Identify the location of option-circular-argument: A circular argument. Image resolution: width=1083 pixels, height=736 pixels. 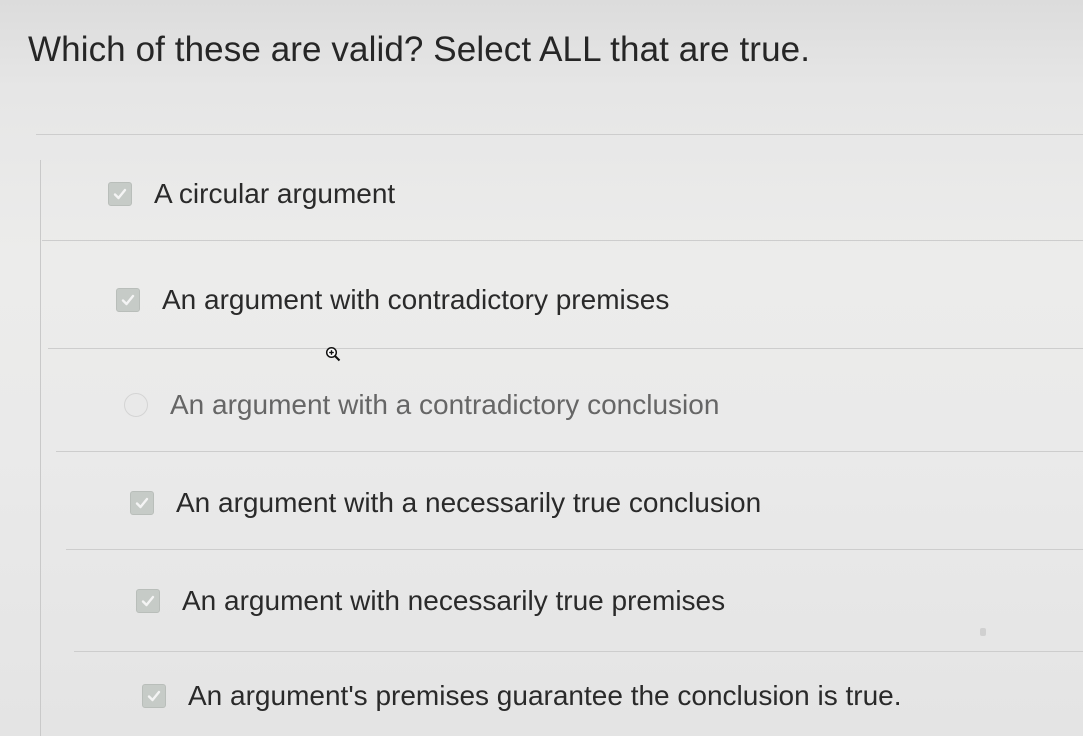
(251, 194).